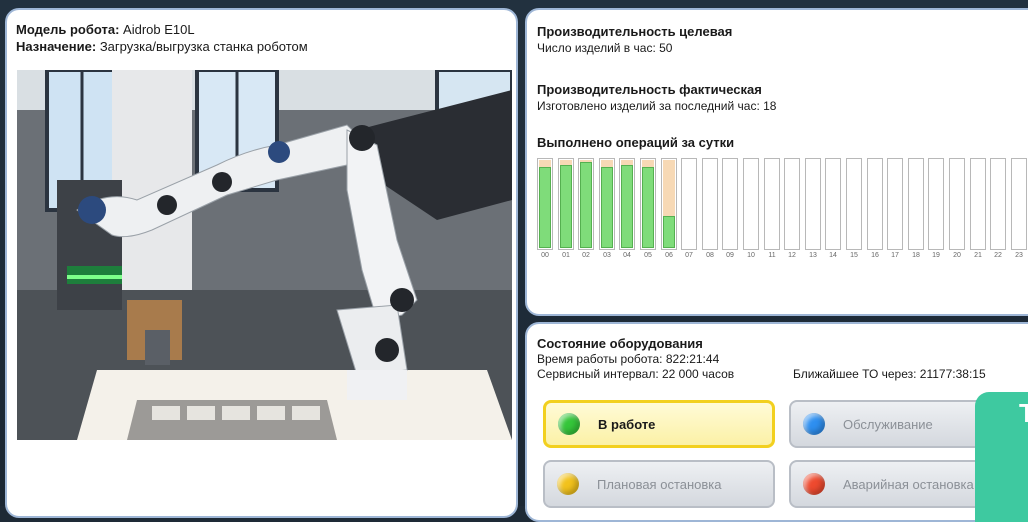 This screenshot has width=1028, height=522. What do you see at coordinates (833, 255) in the screenshot?
I see `hour-tick-label: 14` at bounding box center [833, 255].